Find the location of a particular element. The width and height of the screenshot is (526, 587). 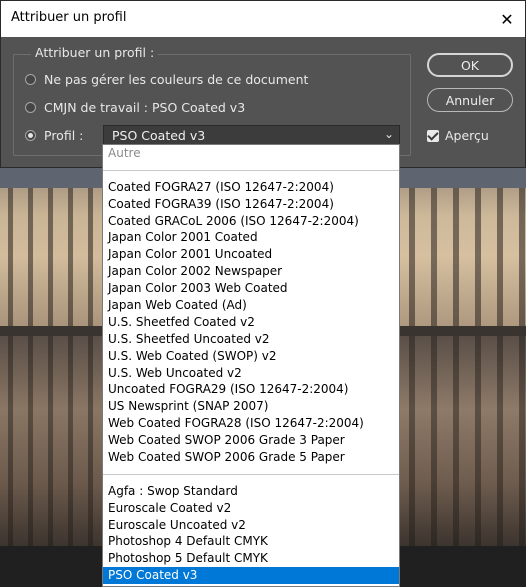

dropdown-item-disabled: Autre is located at coordinates (124, 153).